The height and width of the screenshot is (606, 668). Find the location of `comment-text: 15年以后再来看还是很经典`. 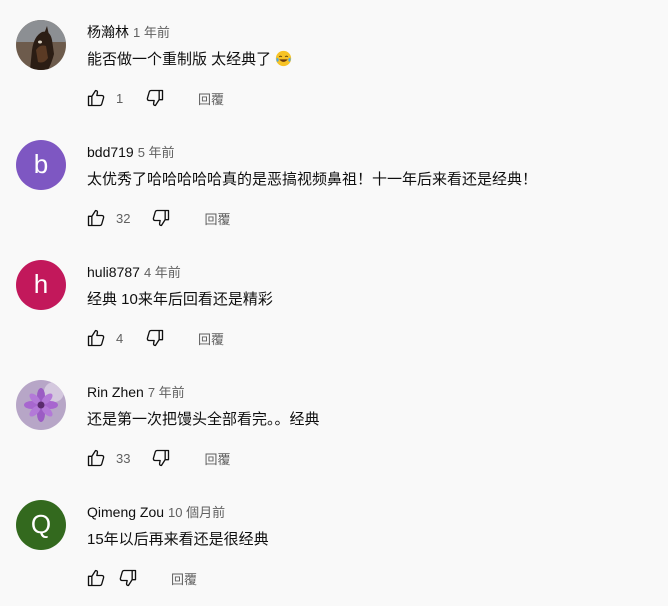

comment-text: 15年以后再来看还是很经典 is located at coordinates (178, 538).